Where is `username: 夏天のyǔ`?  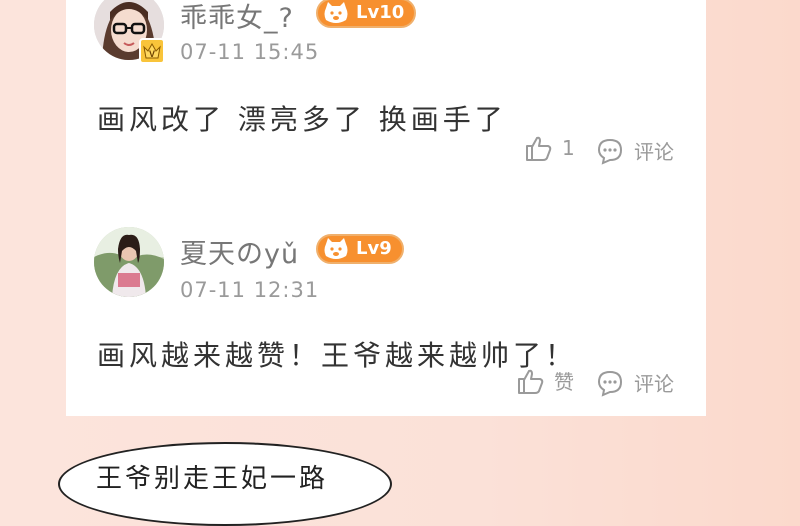 username: 夏天のyǔ is located at coordinates (239, 251).